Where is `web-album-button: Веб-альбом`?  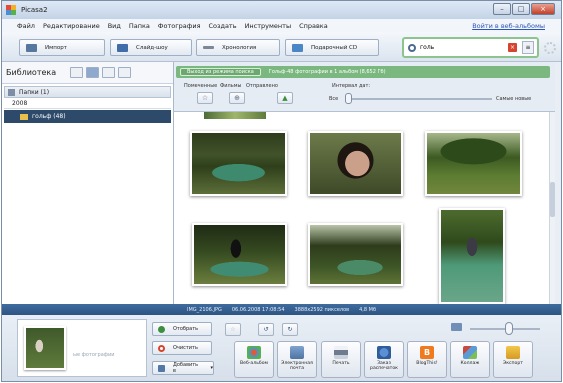
web-album-button: Веб-альбом is located at coordinates (254, 359).